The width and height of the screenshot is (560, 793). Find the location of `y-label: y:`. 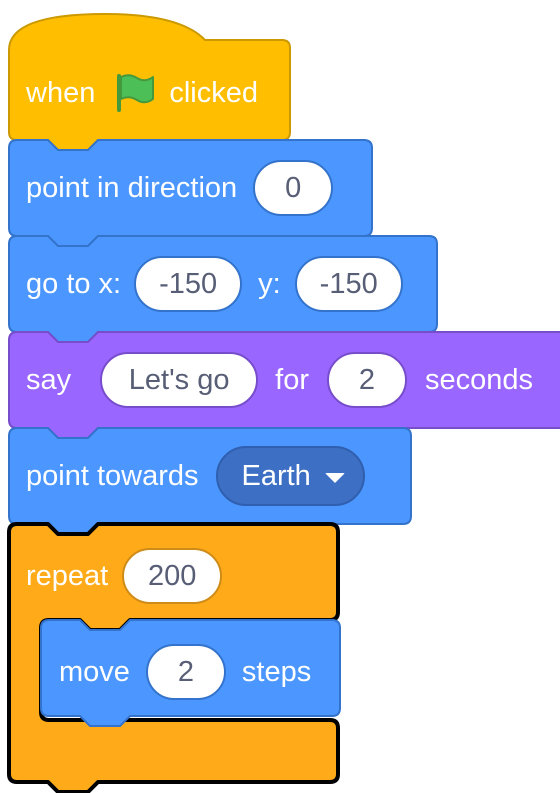

y-label: y: is located at coordinates (269, 283).